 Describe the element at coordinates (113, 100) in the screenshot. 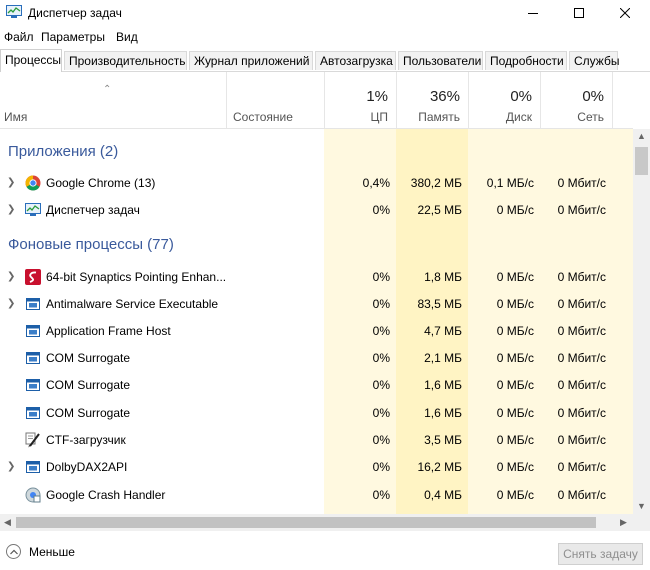

I see `header-name: ⌃ Имя` at that location.